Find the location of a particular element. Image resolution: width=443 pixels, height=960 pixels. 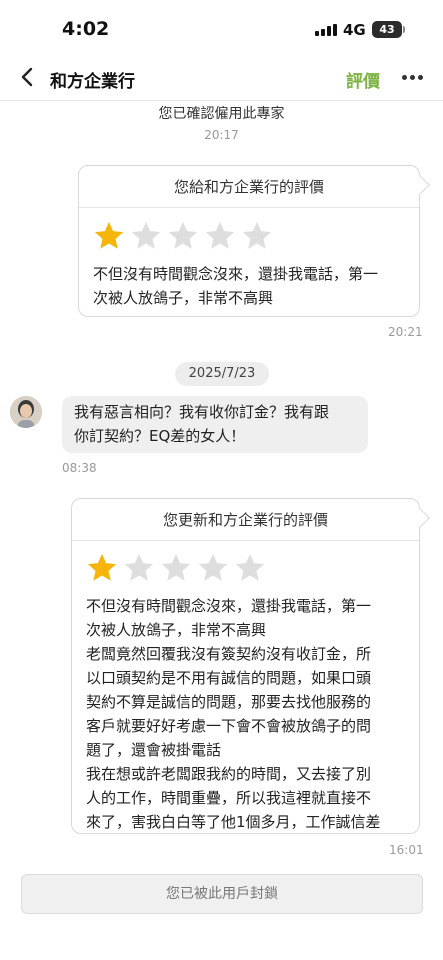

rate-button: 評價 is located at coordinates (363, 79).